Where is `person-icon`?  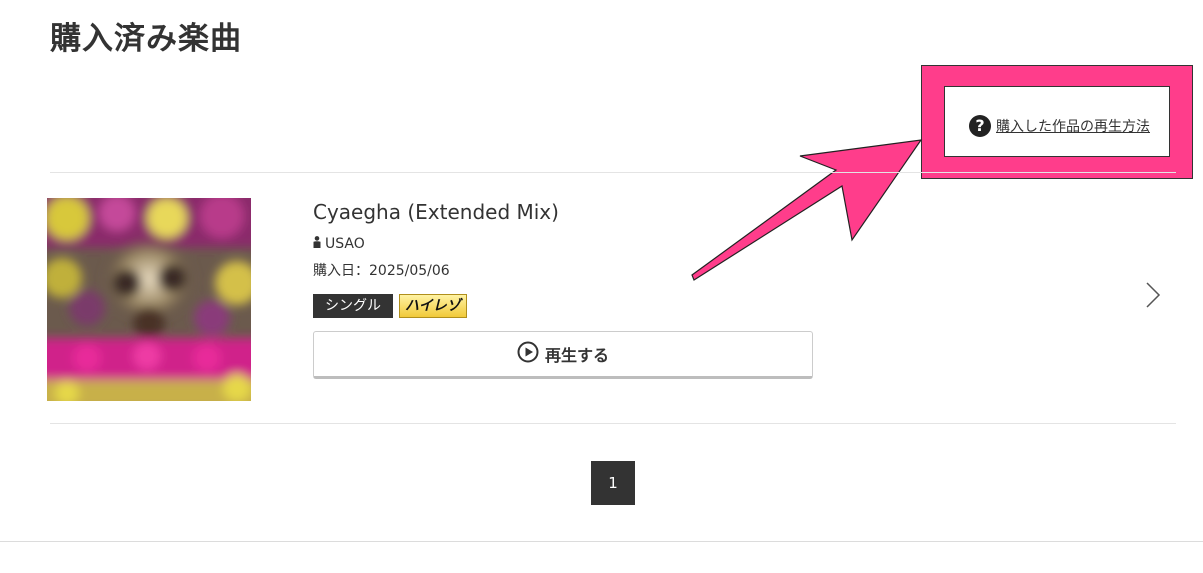
person-icon is located at coordinates (317, 244).